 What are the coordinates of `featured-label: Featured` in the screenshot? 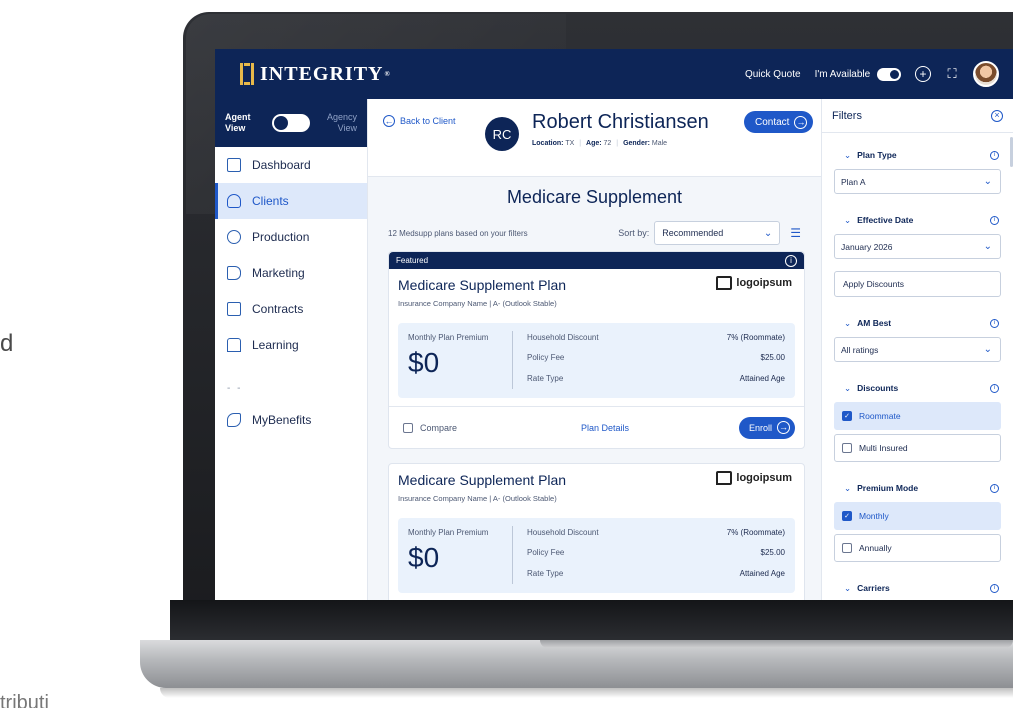 It's located at (412, 260).